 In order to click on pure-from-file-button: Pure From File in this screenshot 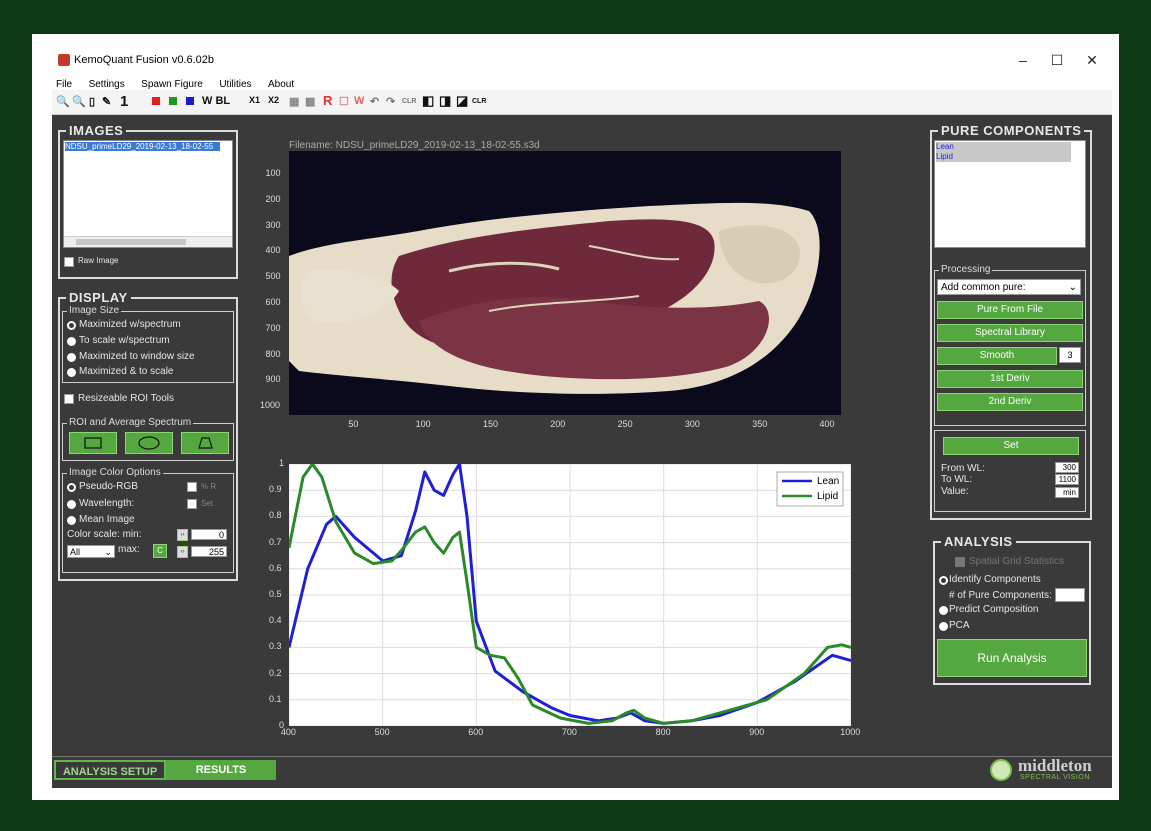, I will do `click(1010, 310)`.